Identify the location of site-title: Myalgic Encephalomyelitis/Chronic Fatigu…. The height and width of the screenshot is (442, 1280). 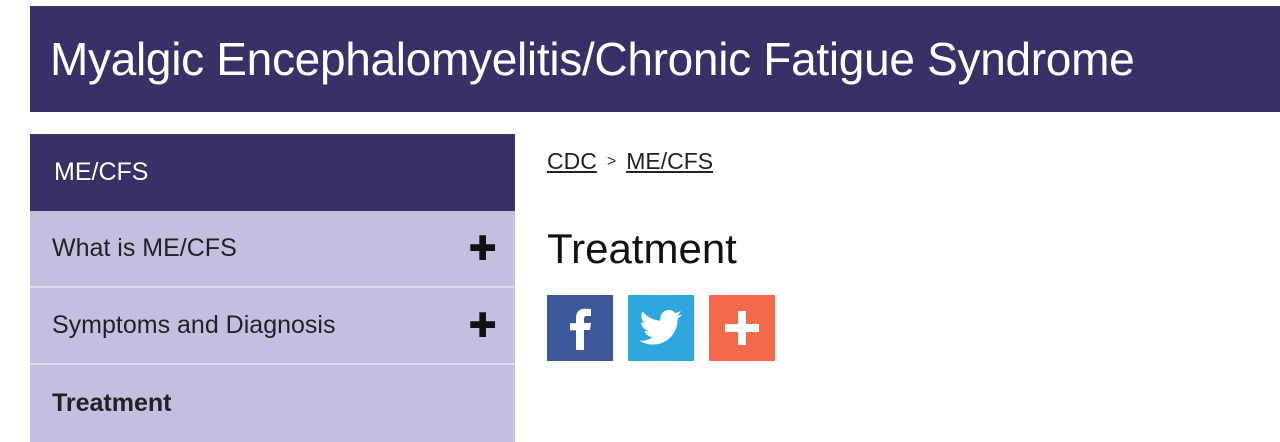
(592, 59).